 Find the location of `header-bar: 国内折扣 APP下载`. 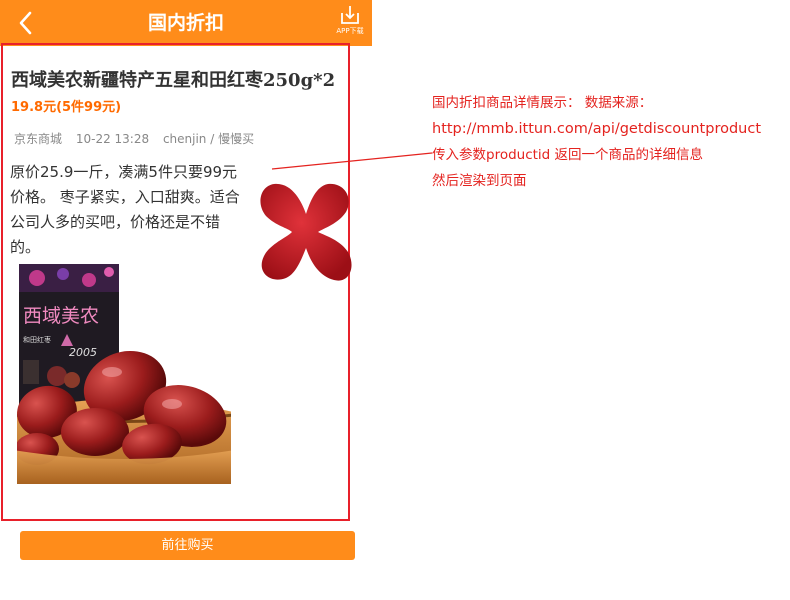

header-bar: 国内折扣 APP下载 is located at coordinates (186, 23).